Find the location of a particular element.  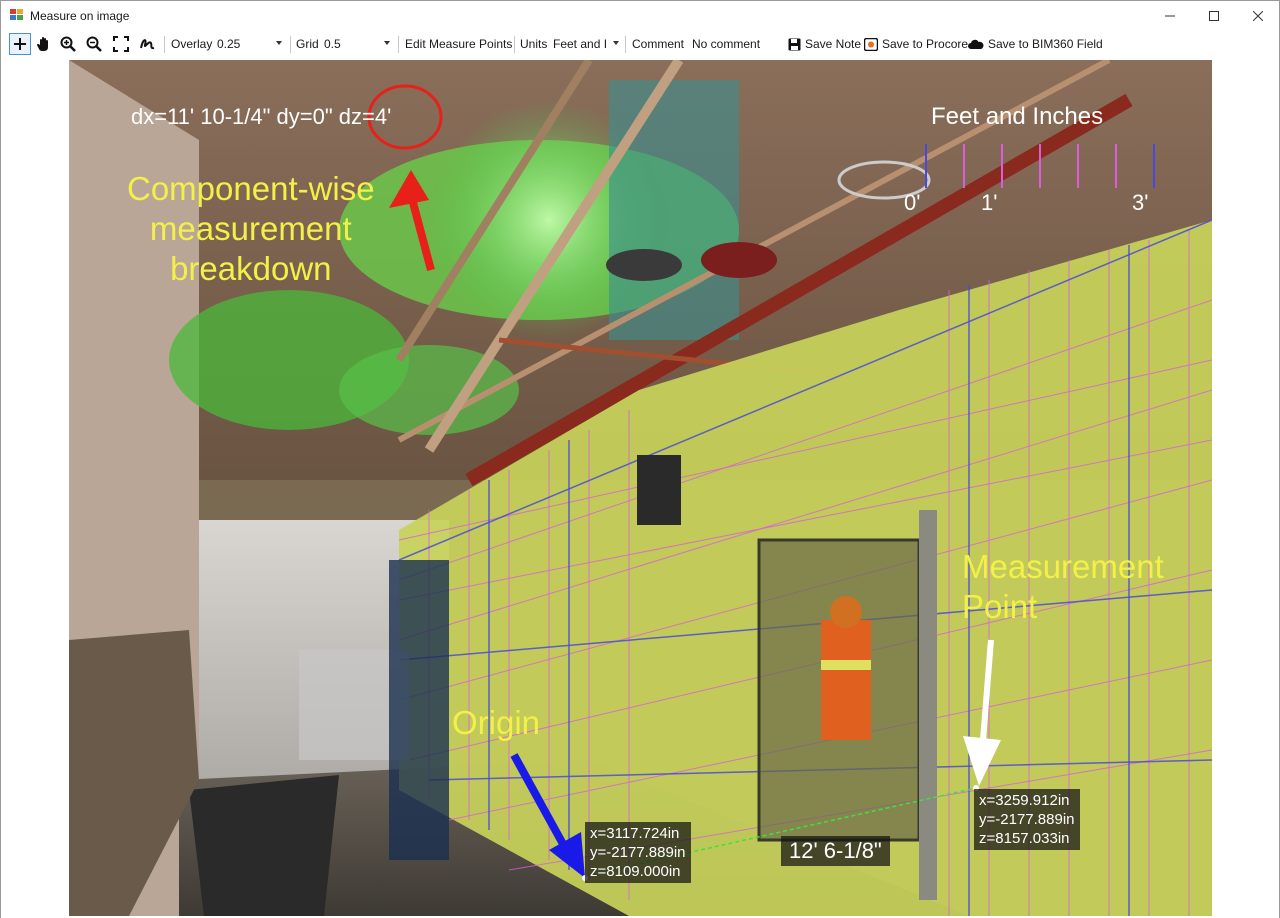

point-x: x=3259.912in is located at coordinates (1024, 800).